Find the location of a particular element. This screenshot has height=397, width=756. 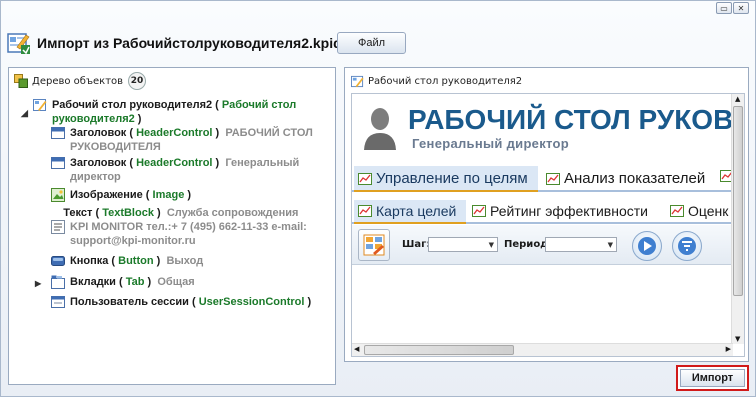

expand-toggle-icon: ▶ is located at coordinates (38, 284).